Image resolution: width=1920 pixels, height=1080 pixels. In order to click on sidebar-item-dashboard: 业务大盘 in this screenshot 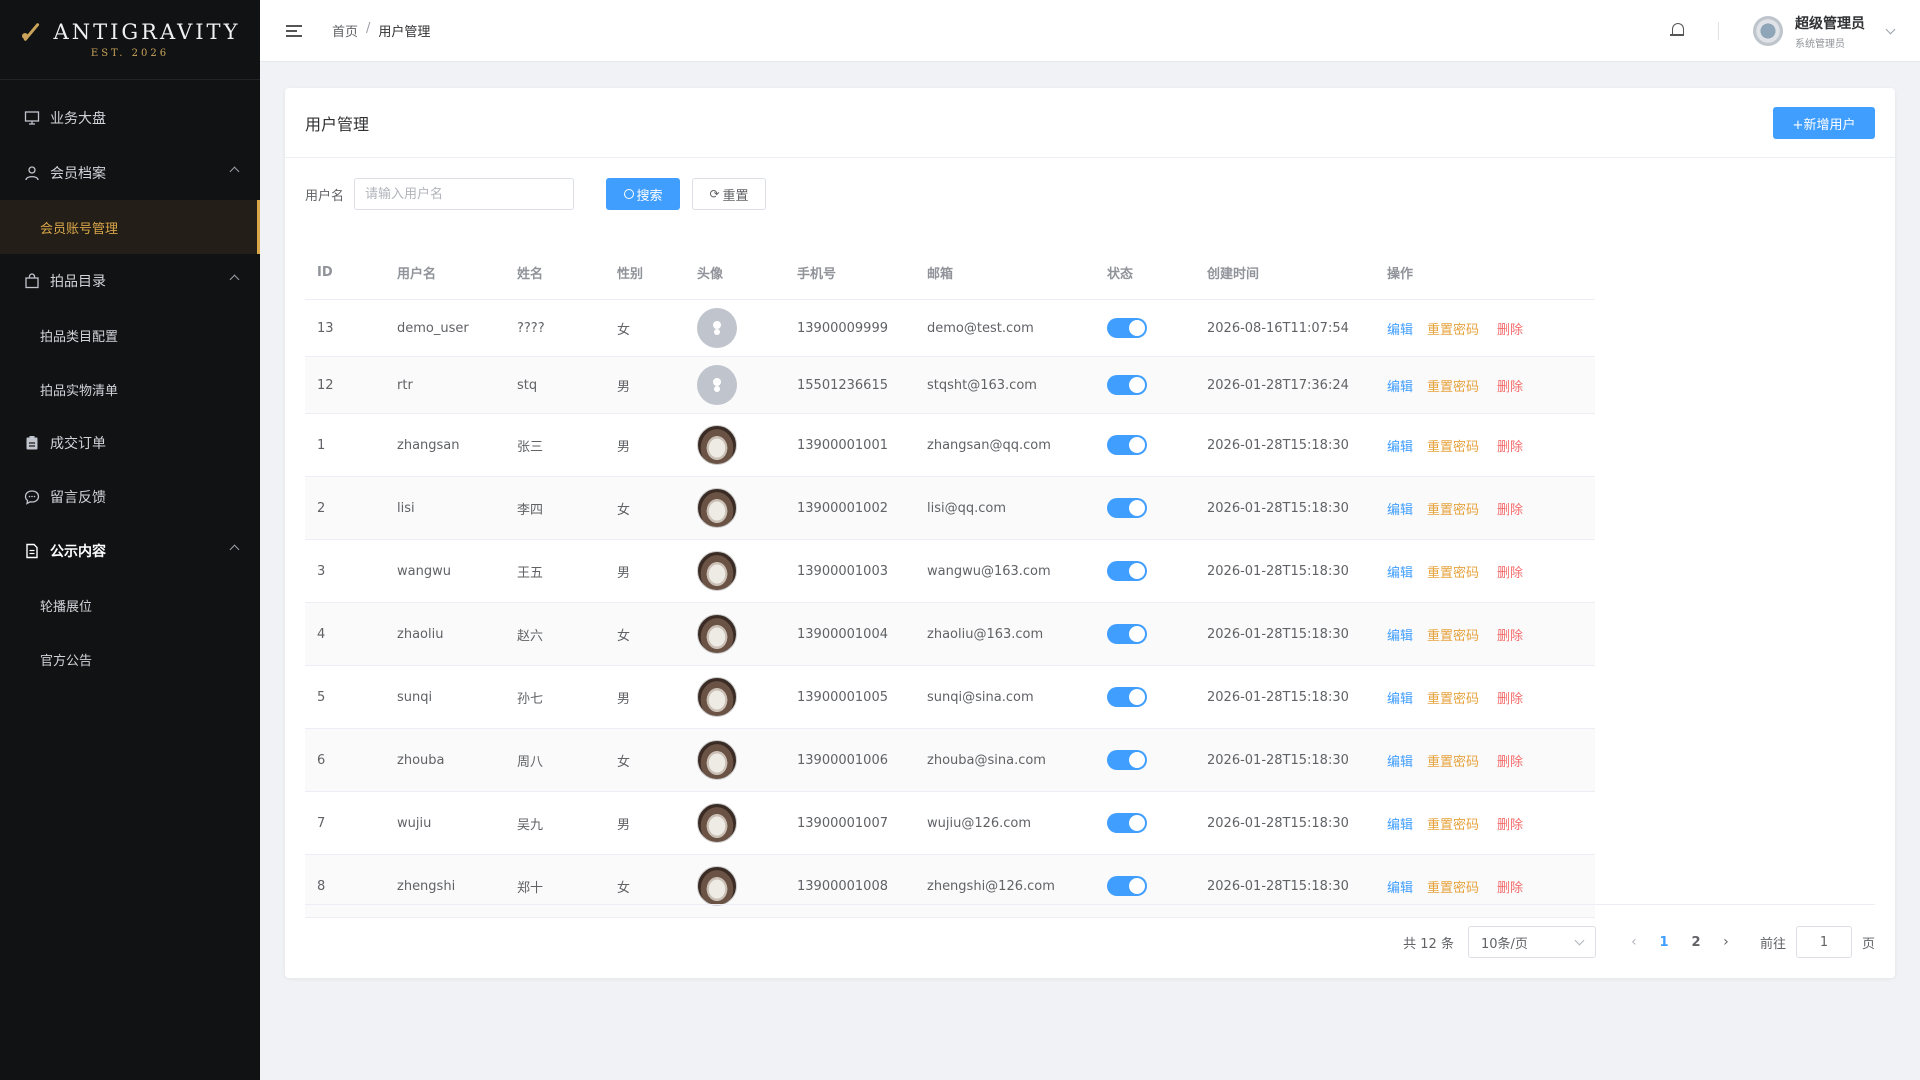, I will do `click(130, 118)`.